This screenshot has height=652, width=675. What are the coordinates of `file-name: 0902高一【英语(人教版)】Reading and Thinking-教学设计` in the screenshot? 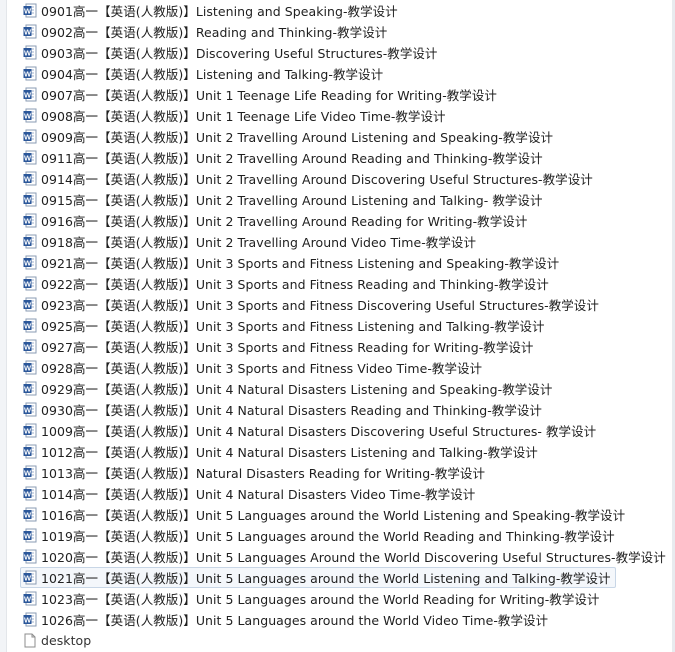 It's located at (214, 32).